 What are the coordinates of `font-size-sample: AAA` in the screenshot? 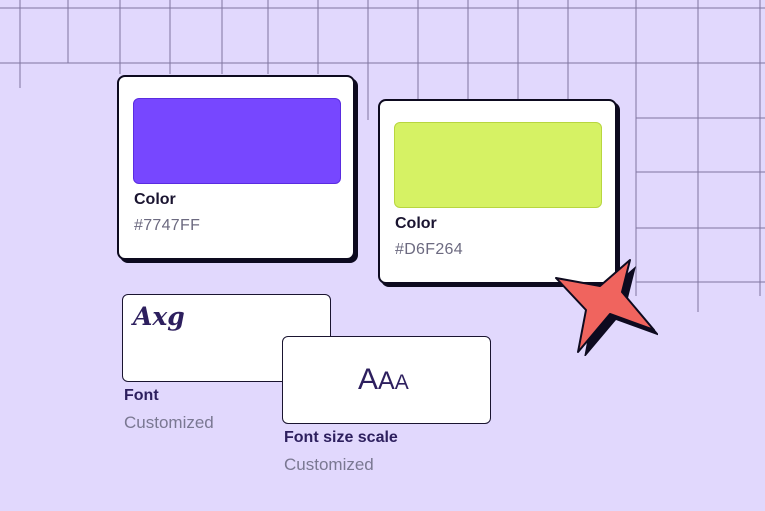 It's located at (383, 380).